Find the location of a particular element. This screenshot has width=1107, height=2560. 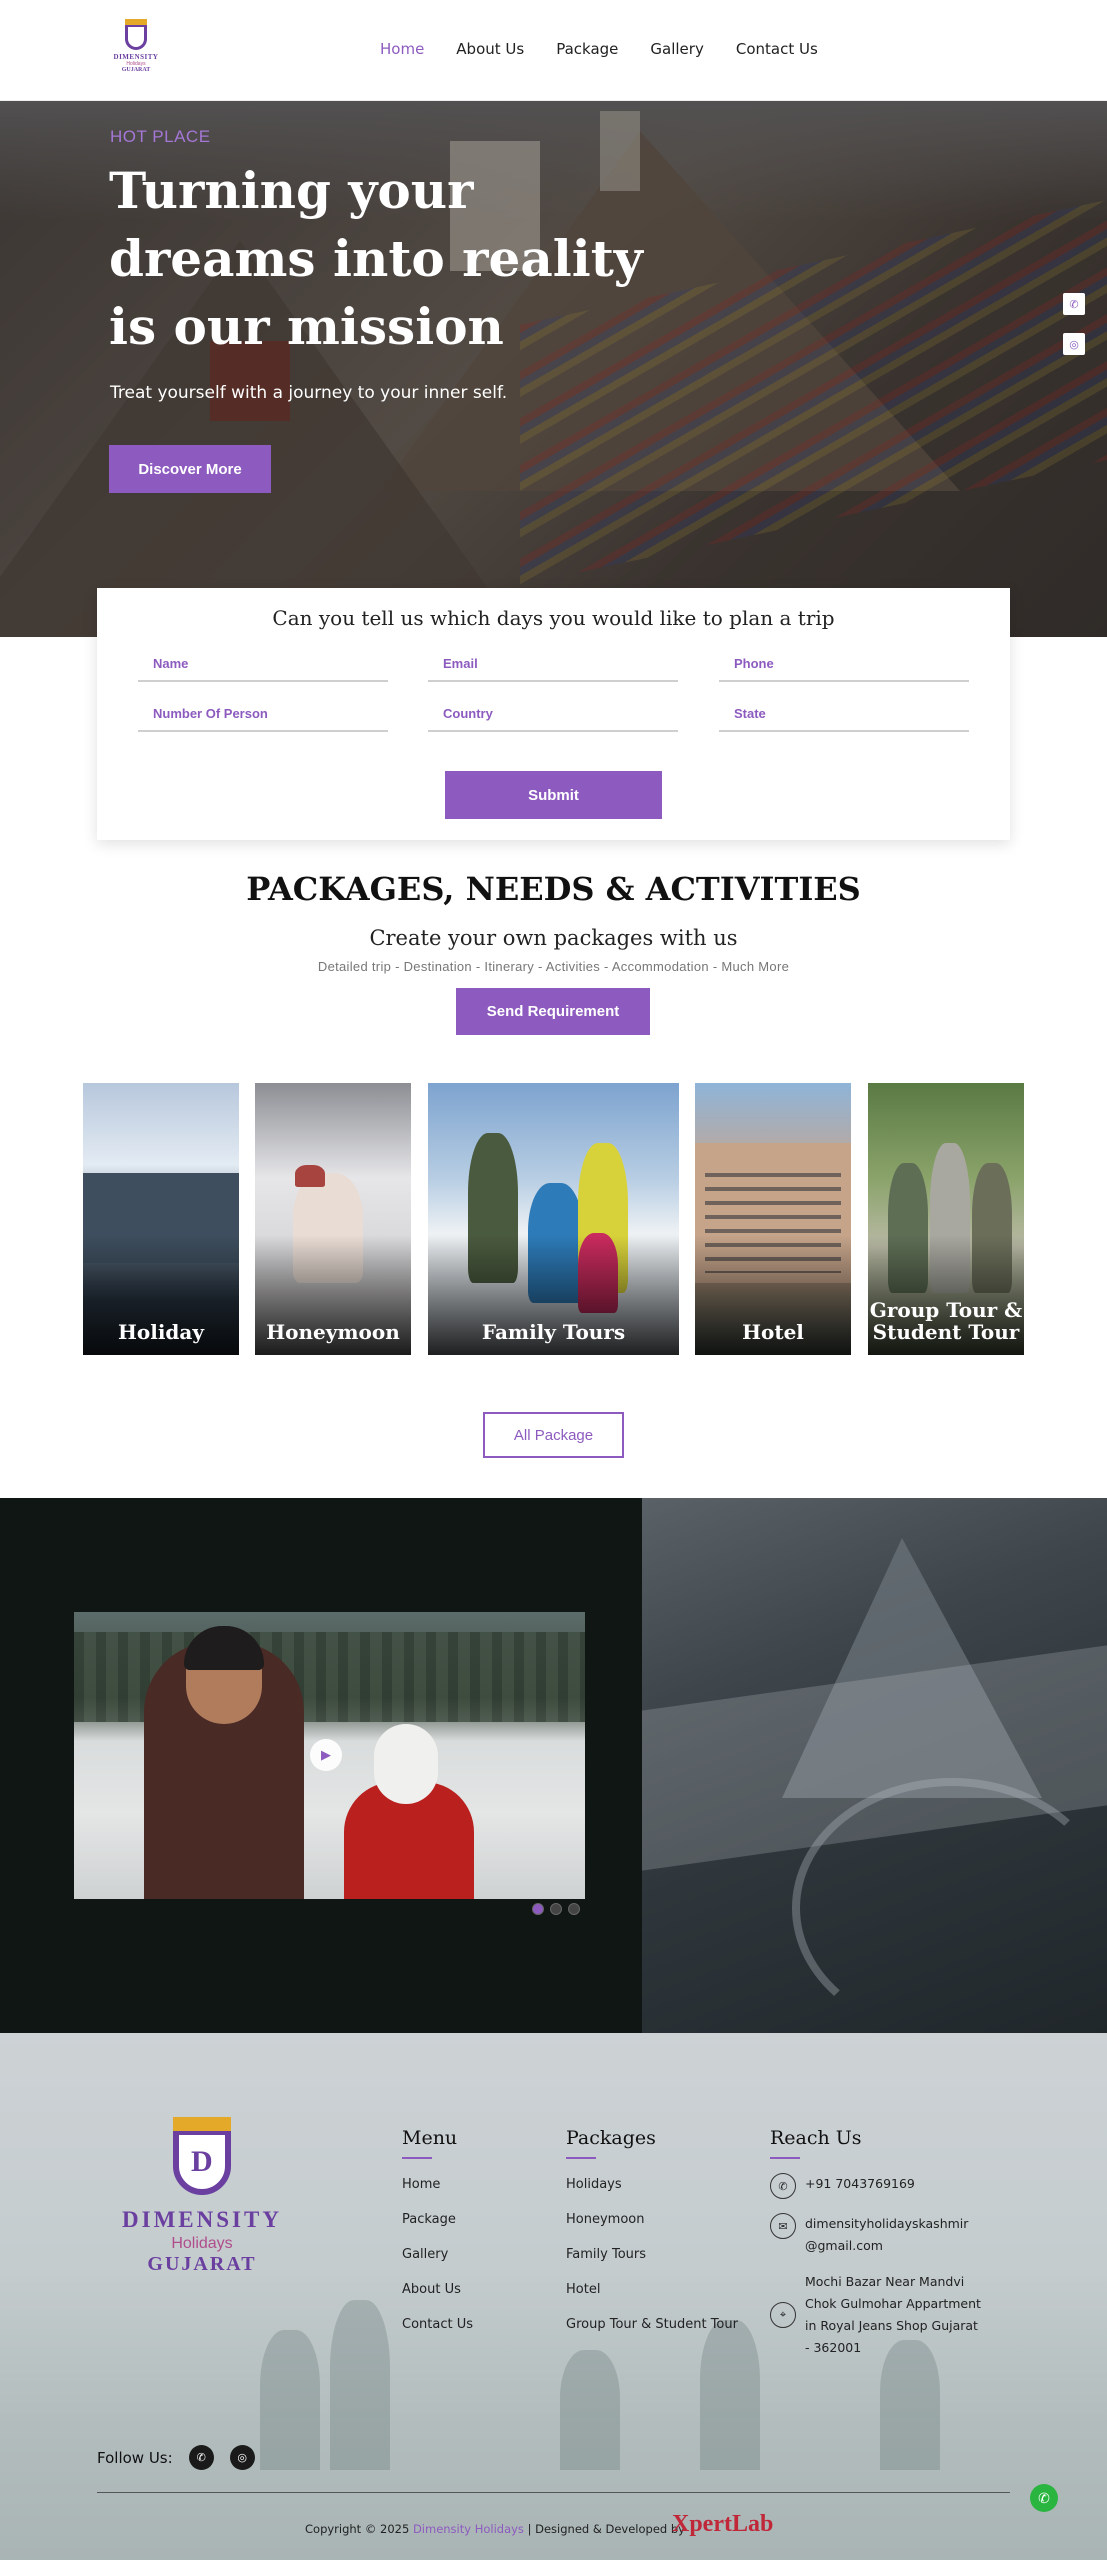

floating-social: ✆ ◎ is located at coordinates (1075, 333).